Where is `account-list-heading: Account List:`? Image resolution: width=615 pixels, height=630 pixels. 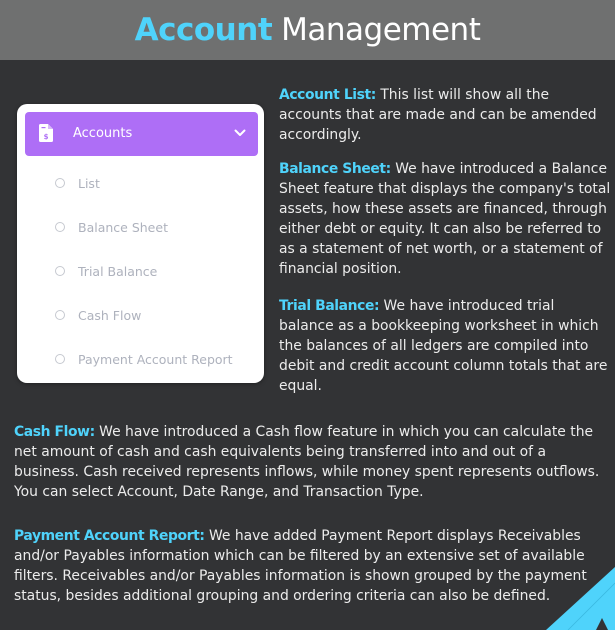 account-list-heading: Account List: is located at coordinates (327, 95).